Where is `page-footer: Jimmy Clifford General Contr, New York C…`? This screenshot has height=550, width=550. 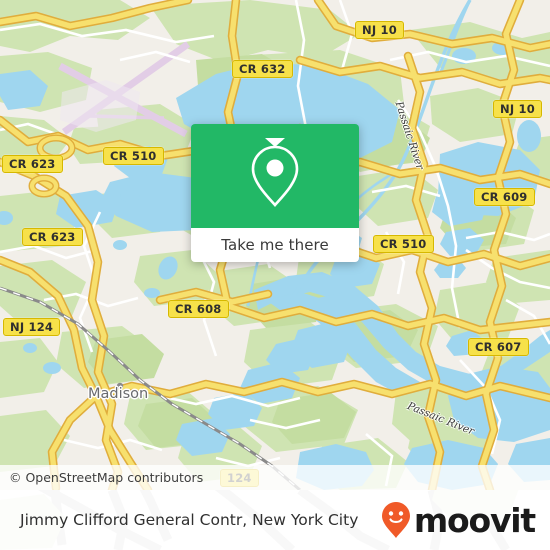
page-footer: Jimmy Clifford General Contr, New York C… is located at coordinates (275, 520).